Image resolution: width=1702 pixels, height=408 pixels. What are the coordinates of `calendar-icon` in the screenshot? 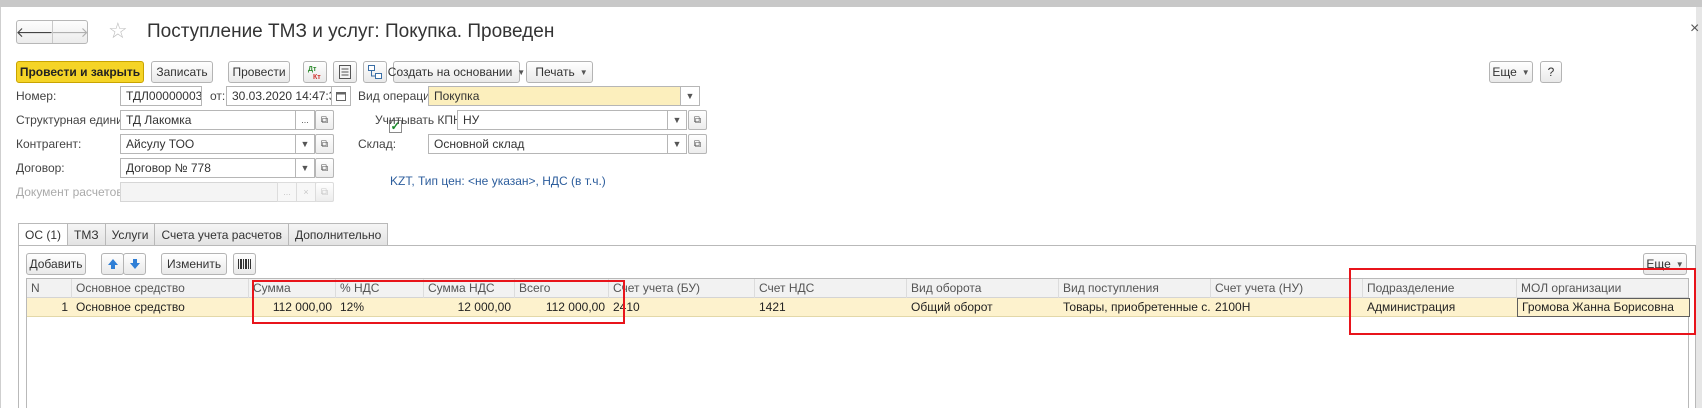 It's located at (341, 96).